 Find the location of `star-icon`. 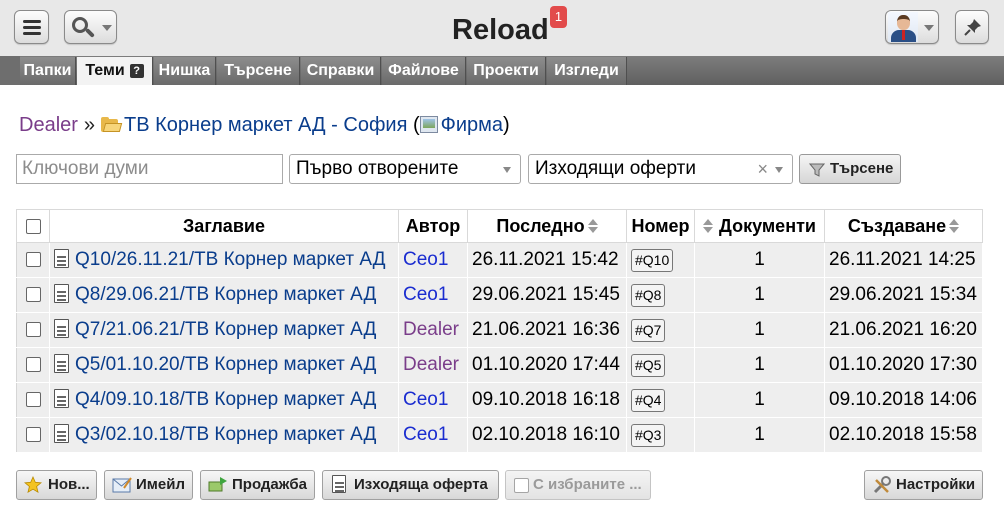

star-icon is located at coordinates (33, 485).